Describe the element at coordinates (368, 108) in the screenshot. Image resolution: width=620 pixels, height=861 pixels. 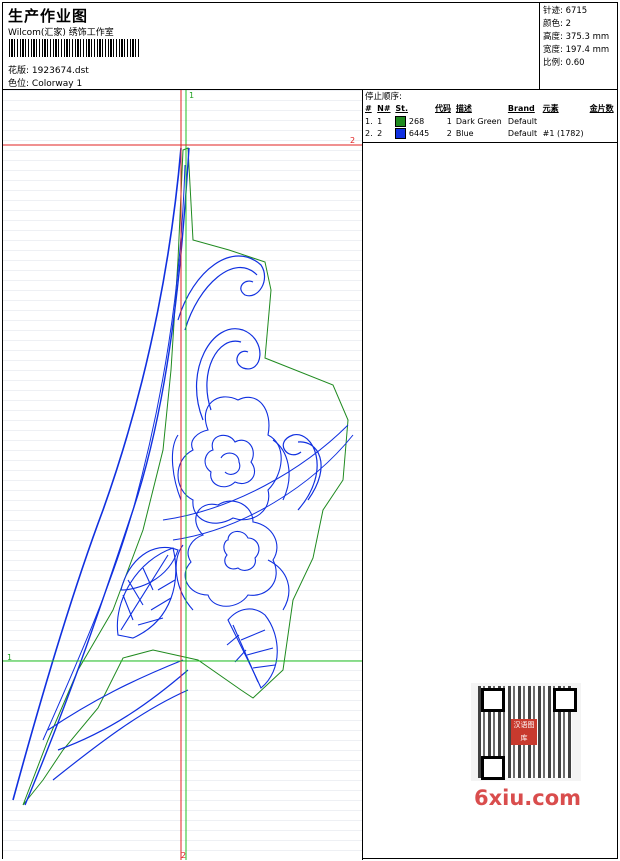
I see `col-num: #` at that location.